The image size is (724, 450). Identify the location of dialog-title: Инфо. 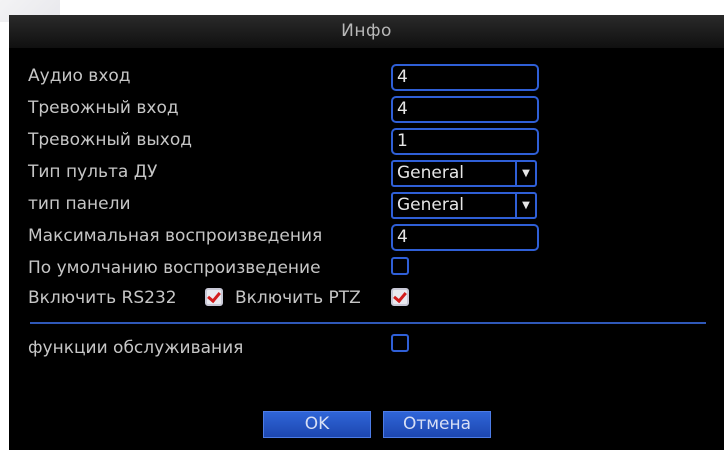
(366, 31).